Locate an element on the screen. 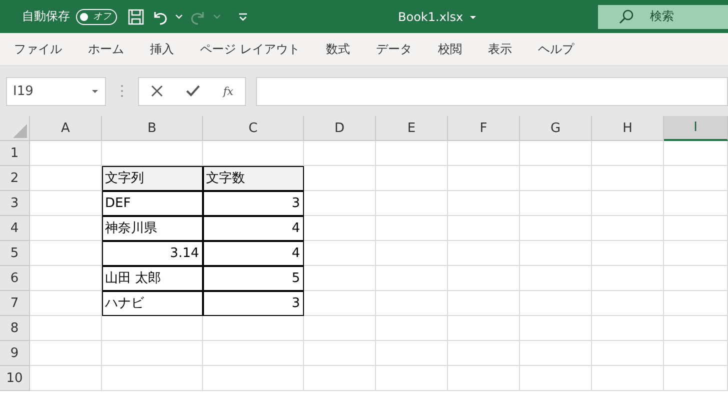 The width and height of the screenshot is (728, 400). search-field: 検索 is located at coordinates (663, 16).